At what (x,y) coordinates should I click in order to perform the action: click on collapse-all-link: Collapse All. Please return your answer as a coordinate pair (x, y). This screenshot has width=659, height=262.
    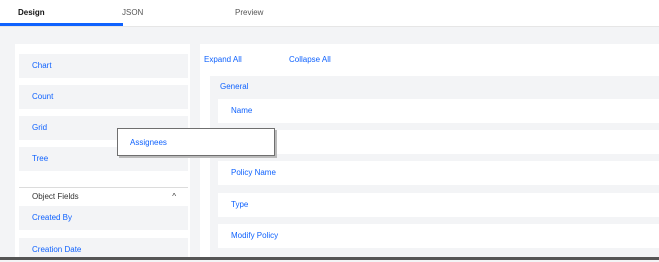
    Looking at the image, I should click on (310, 59).